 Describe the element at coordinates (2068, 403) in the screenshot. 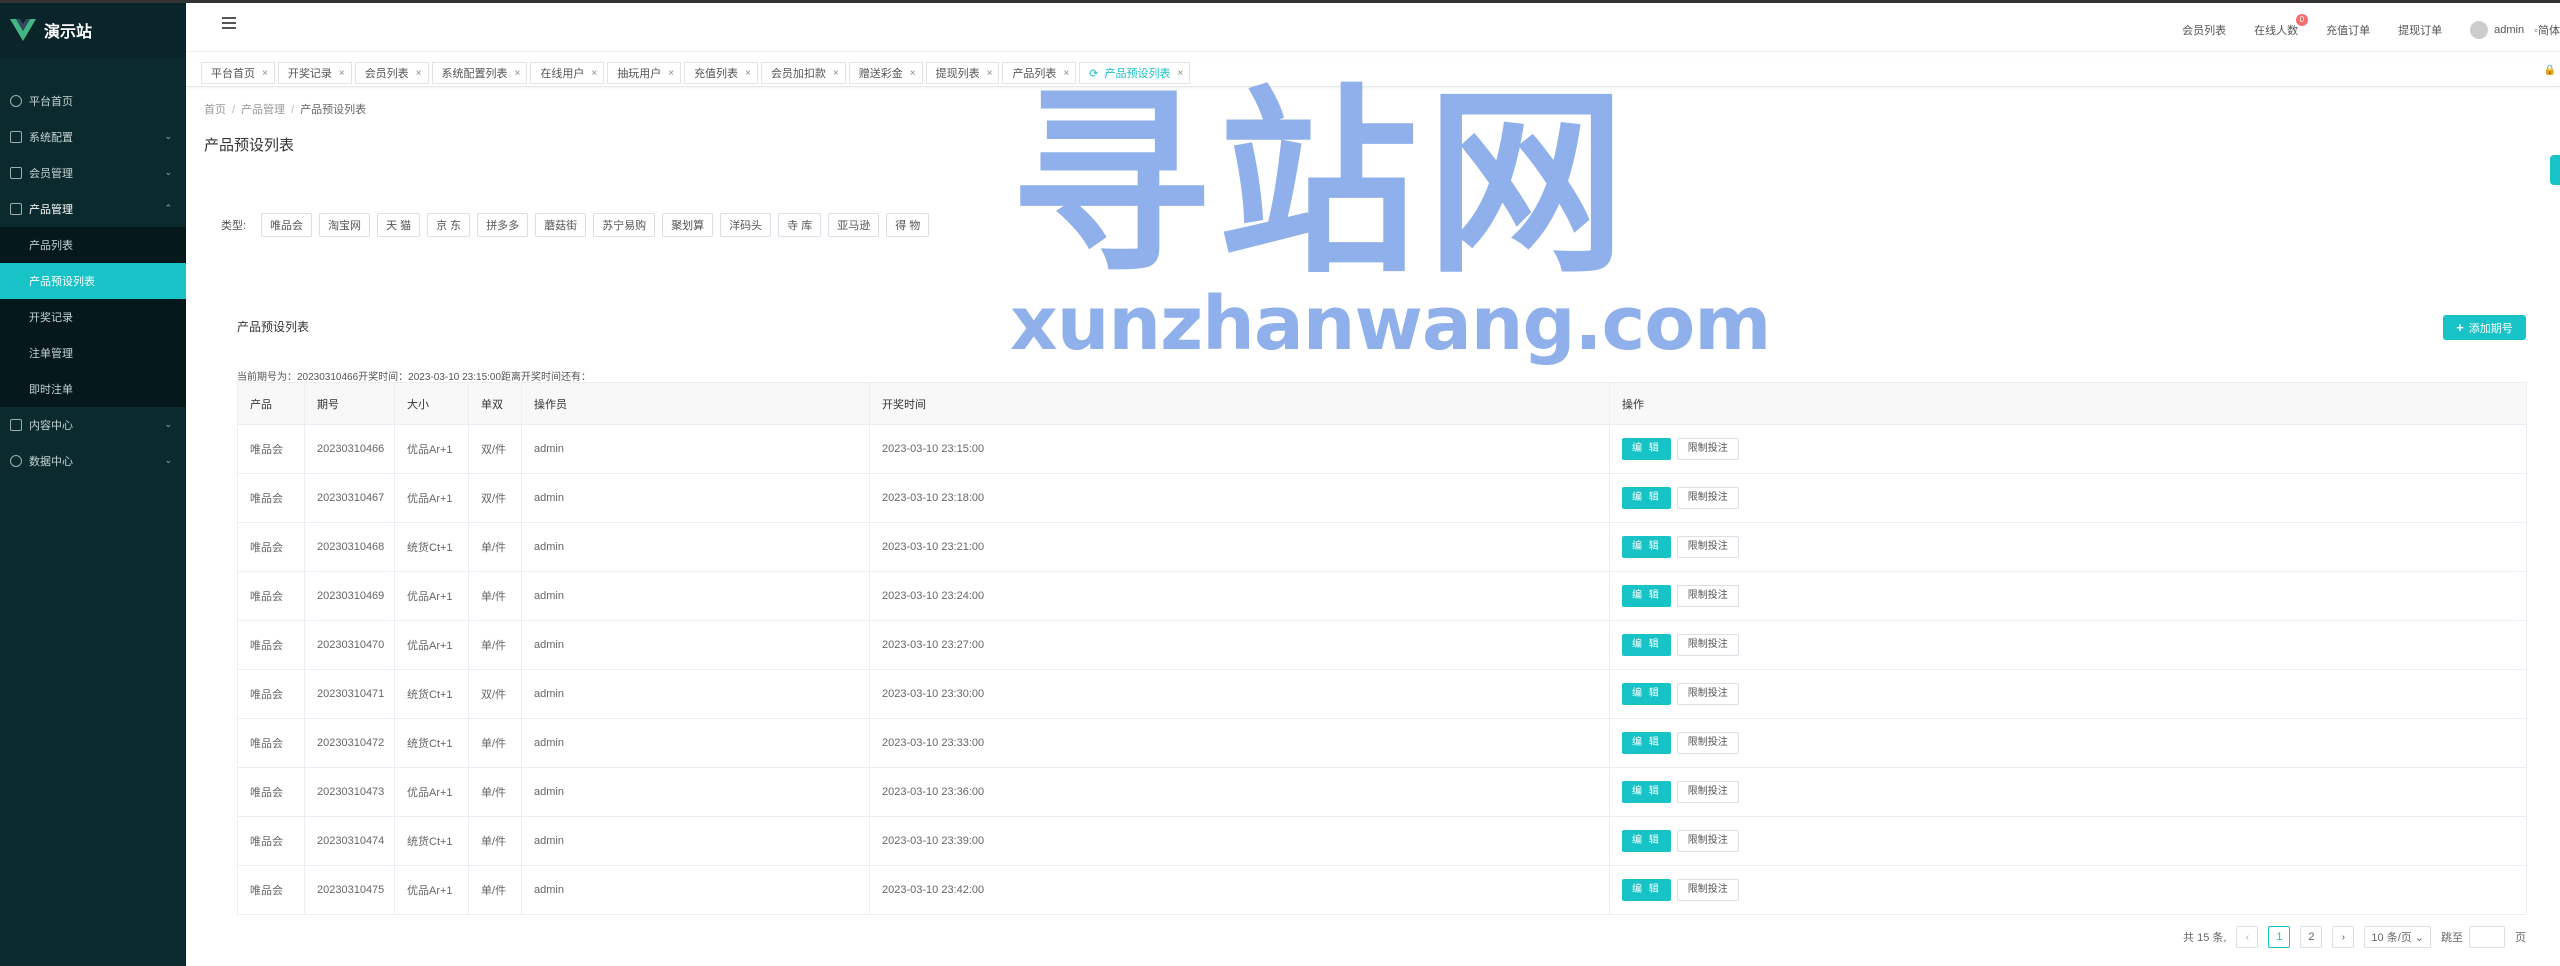

I see `column-header: 操作` at that location.